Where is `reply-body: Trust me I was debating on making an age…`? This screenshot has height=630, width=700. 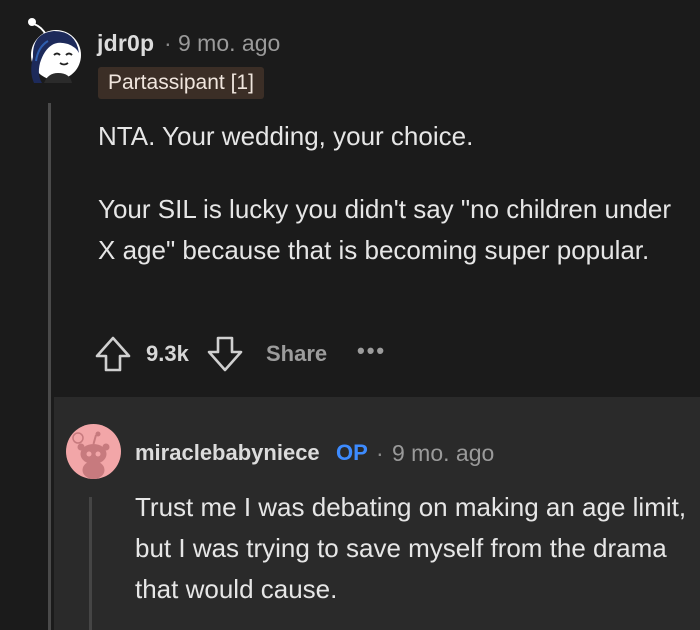
reply-body: Trust me I was debating on making an age… is located at coordinates (411, 548).